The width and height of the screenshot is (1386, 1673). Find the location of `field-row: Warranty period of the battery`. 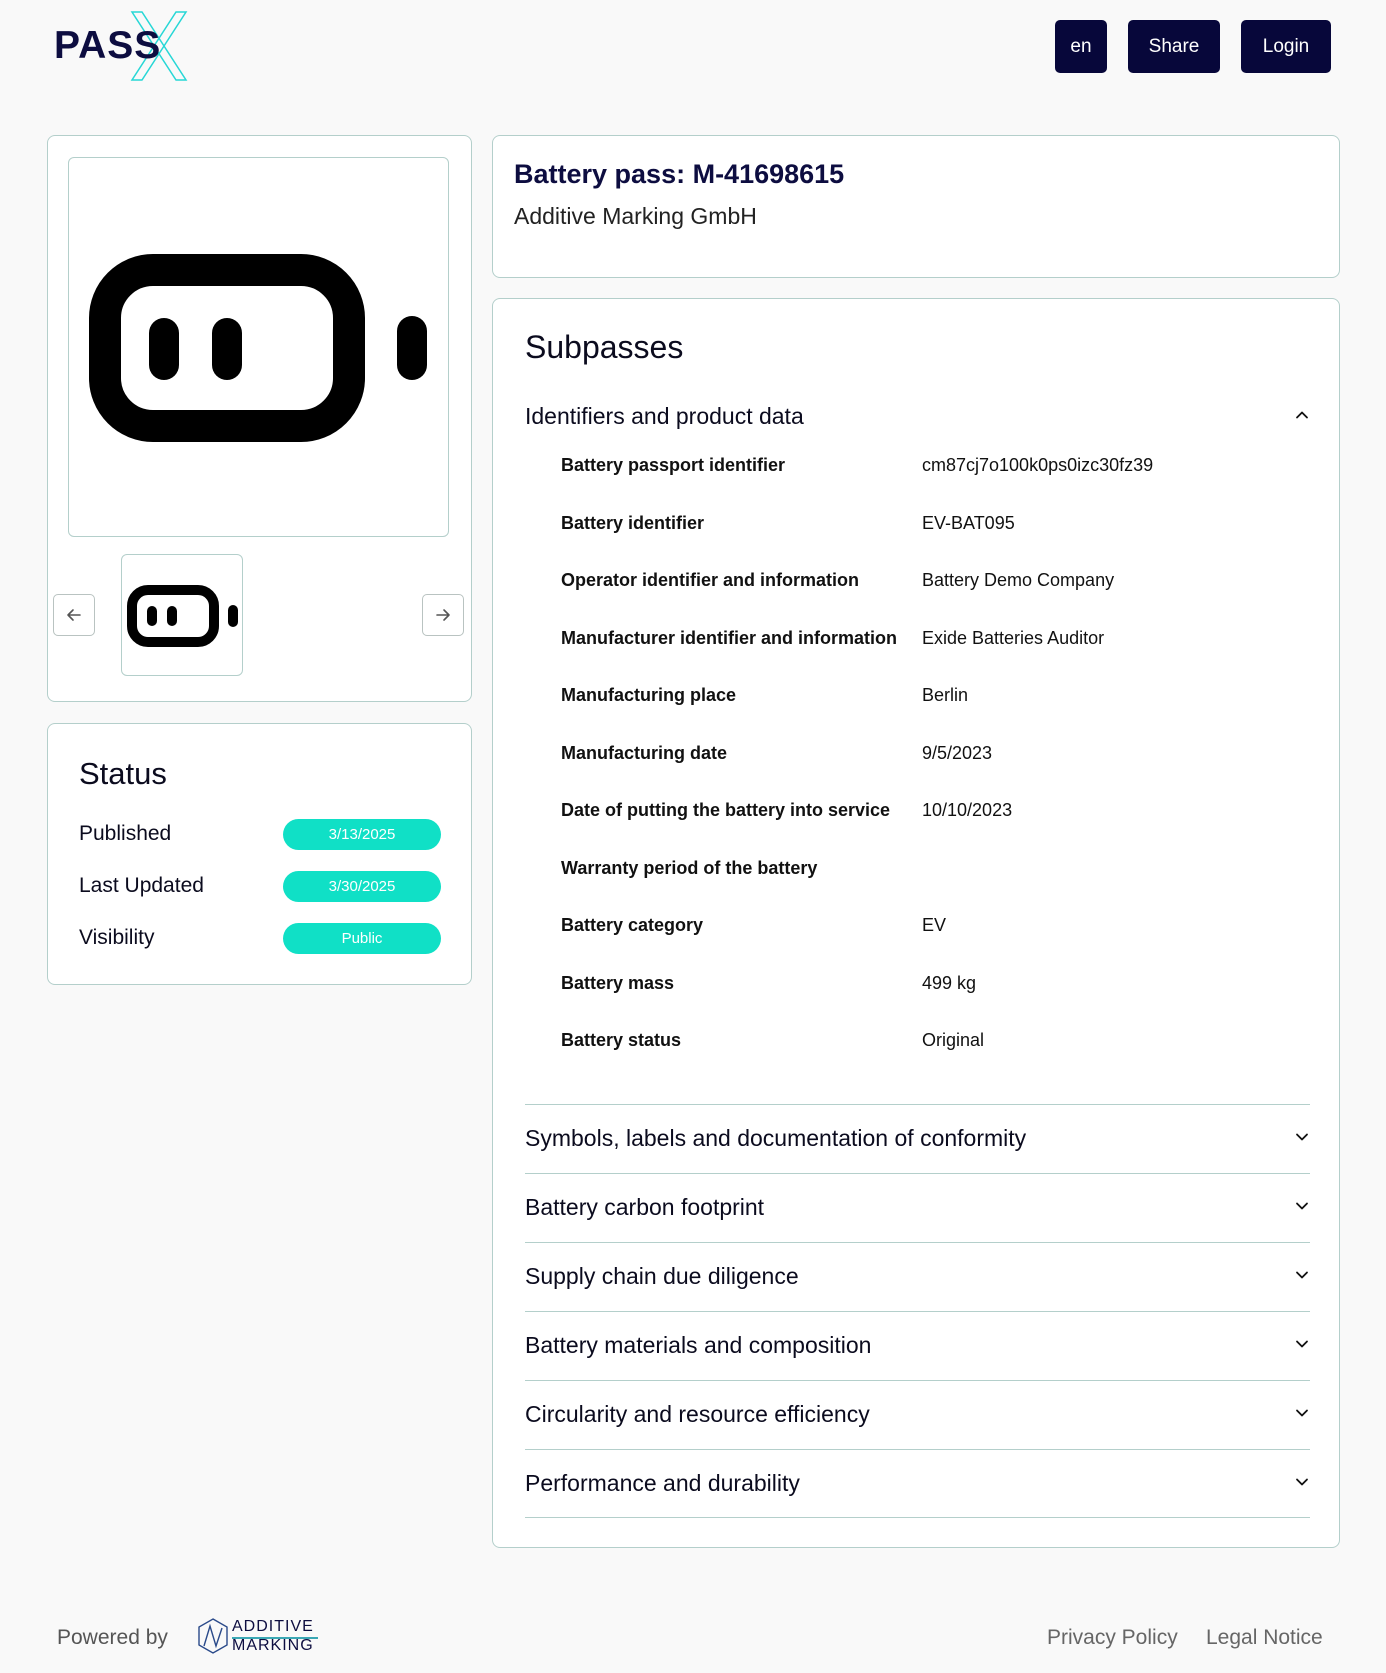

field-row: Warranty period of the battery is located at coordinates (931, 869).